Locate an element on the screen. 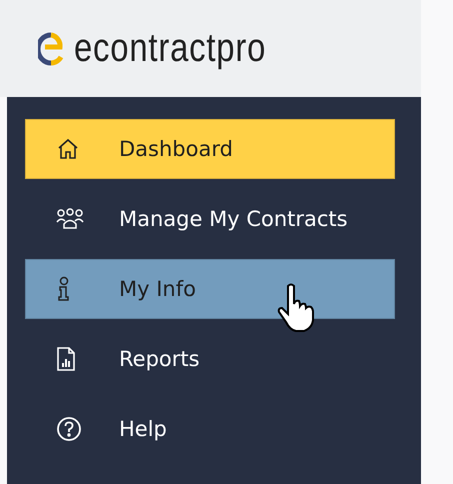  nav-item: Help is located at coordinates (210, 429).